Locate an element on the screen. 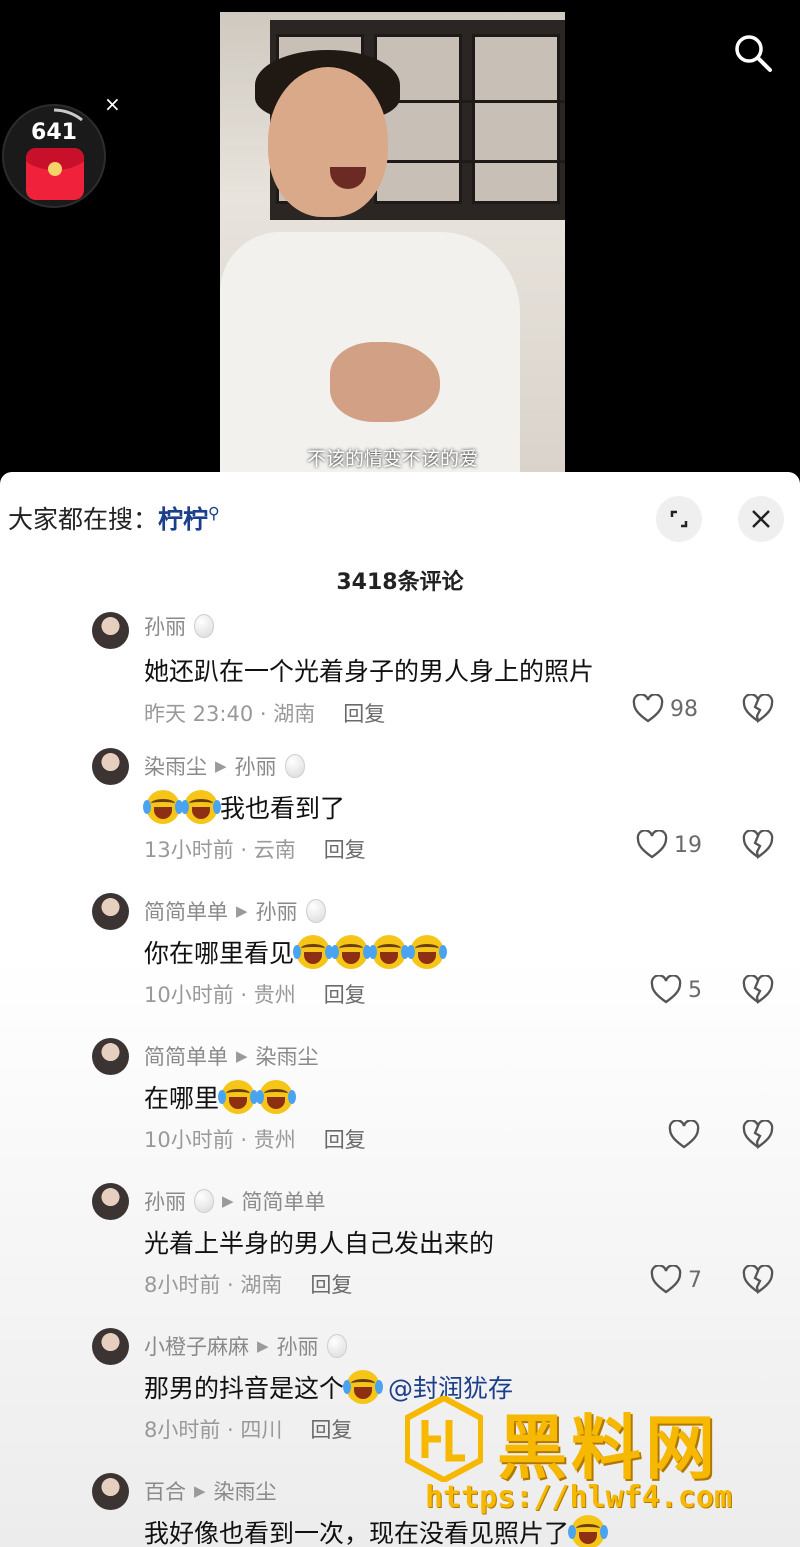 The image size is (800, 1547). like-button is located at coordinates (687, 1135).